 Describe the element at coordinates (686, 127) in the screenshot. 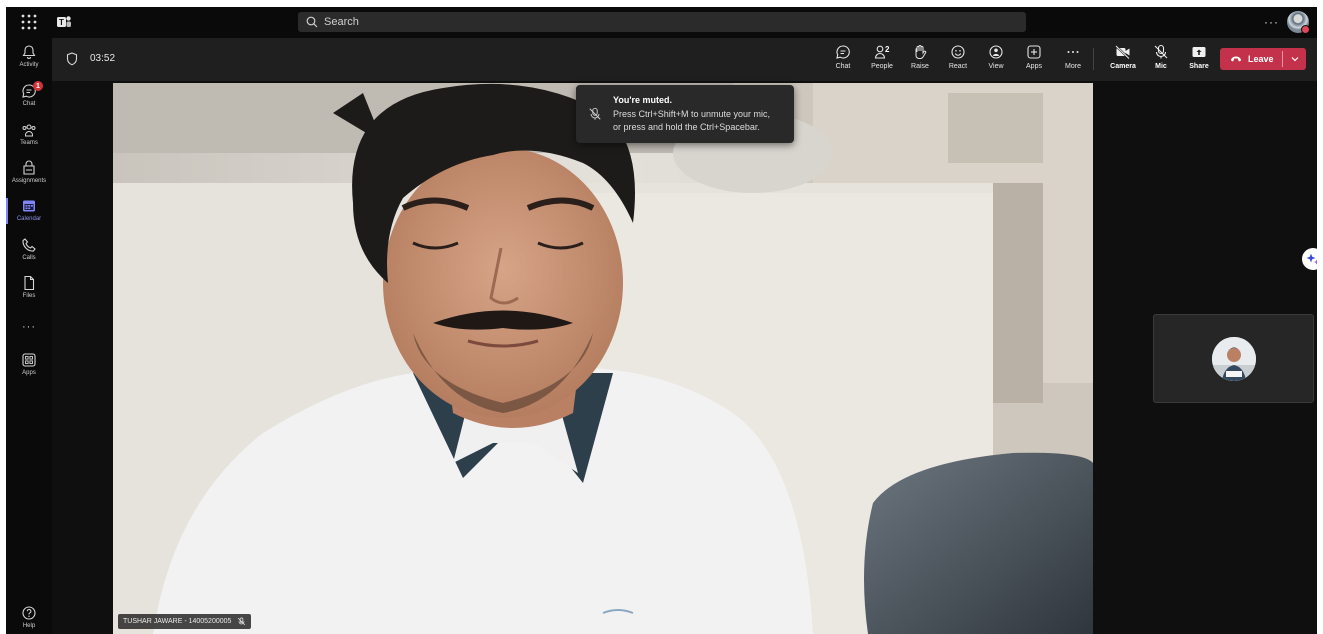

I see `muted-hint-line-2: or press and hold the Ctrl+Spacebar.` at that location.